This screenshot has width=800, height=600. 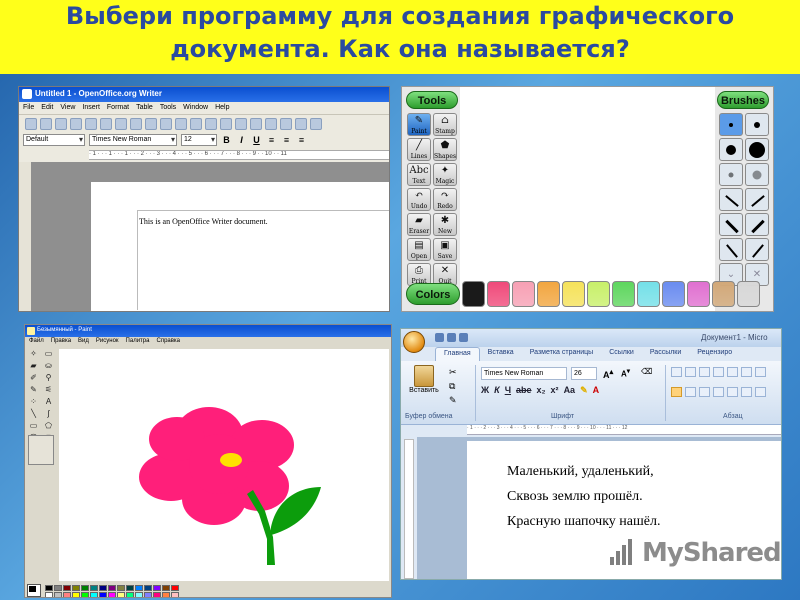 I want to click on open-icon, so click(x=46, y=123).